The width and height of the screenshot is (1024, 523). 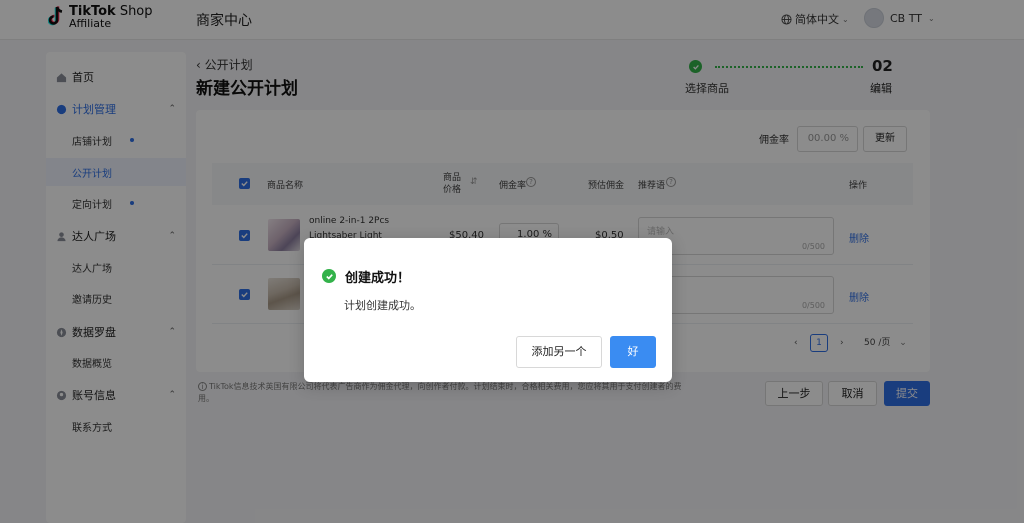 I want to click on dialog-title: 创建成功！, so click(x=378, y=278).